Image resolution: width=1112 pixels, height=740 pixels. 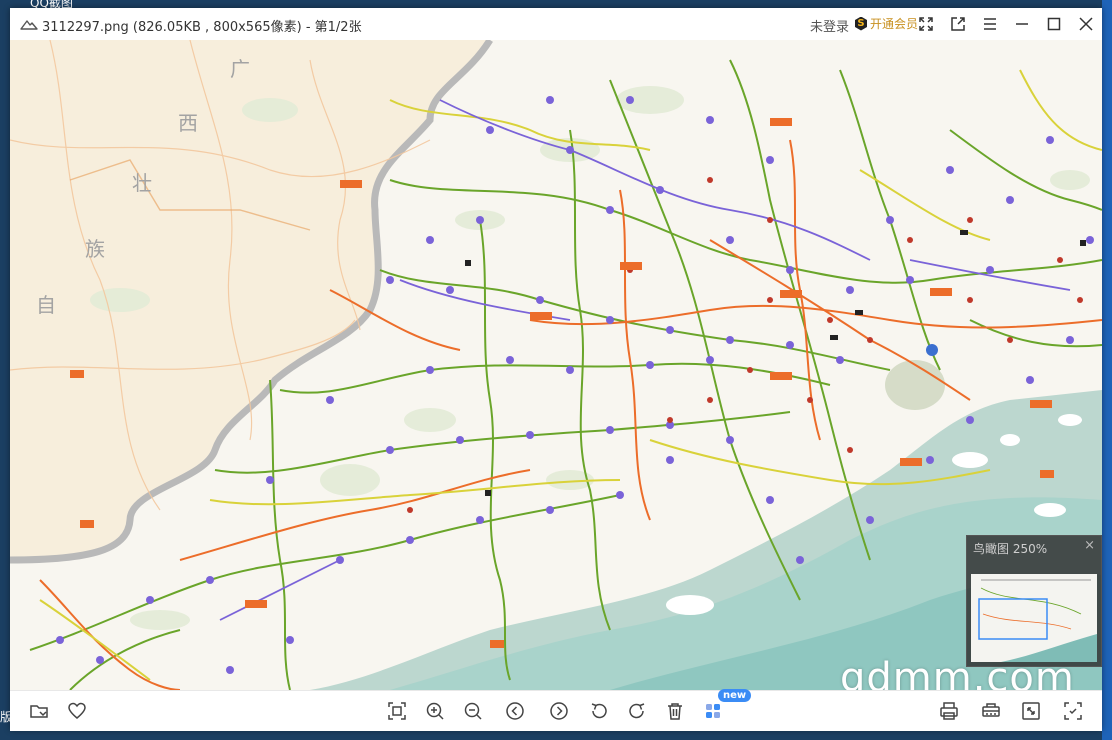 I want to click on expand-icon, so click(x=926, y=24).